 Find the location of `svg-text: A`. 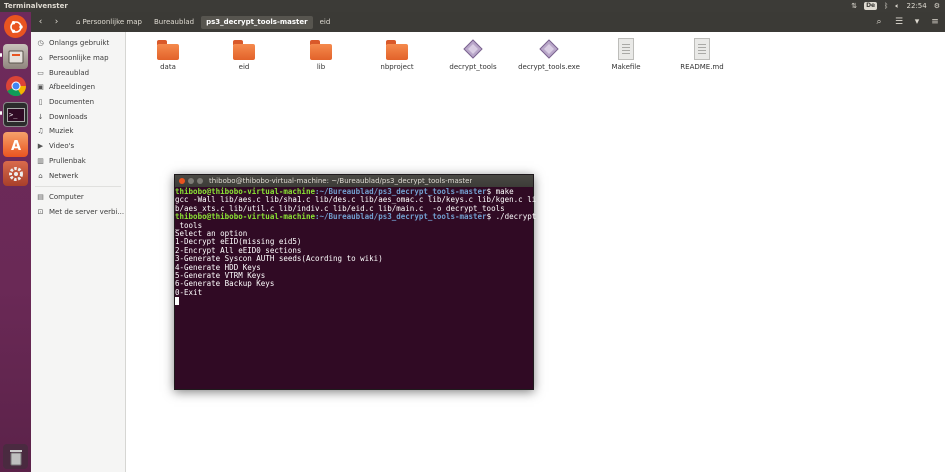

svg-text: A is located at coordinates (16, 146).